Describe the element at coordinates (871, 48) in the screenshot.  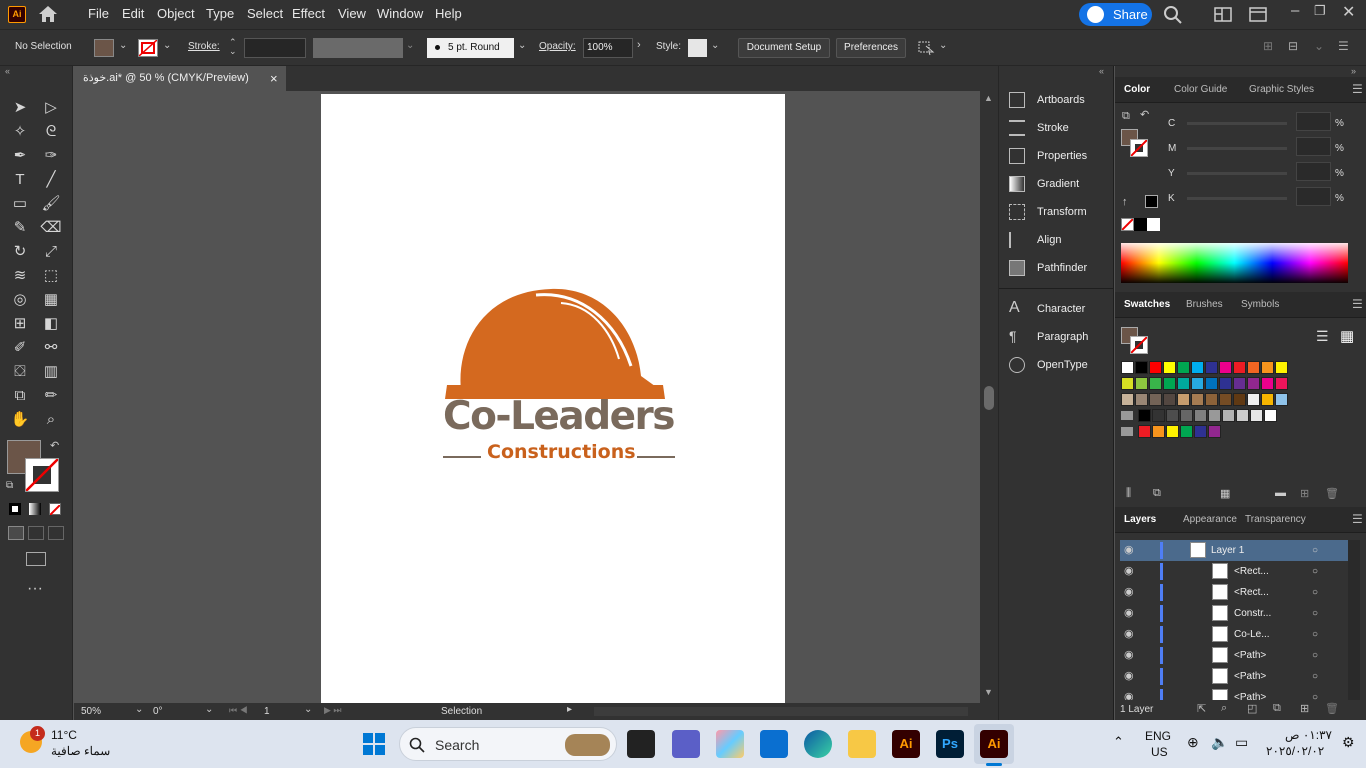
I see `preferences-button: Preferences` at that location.